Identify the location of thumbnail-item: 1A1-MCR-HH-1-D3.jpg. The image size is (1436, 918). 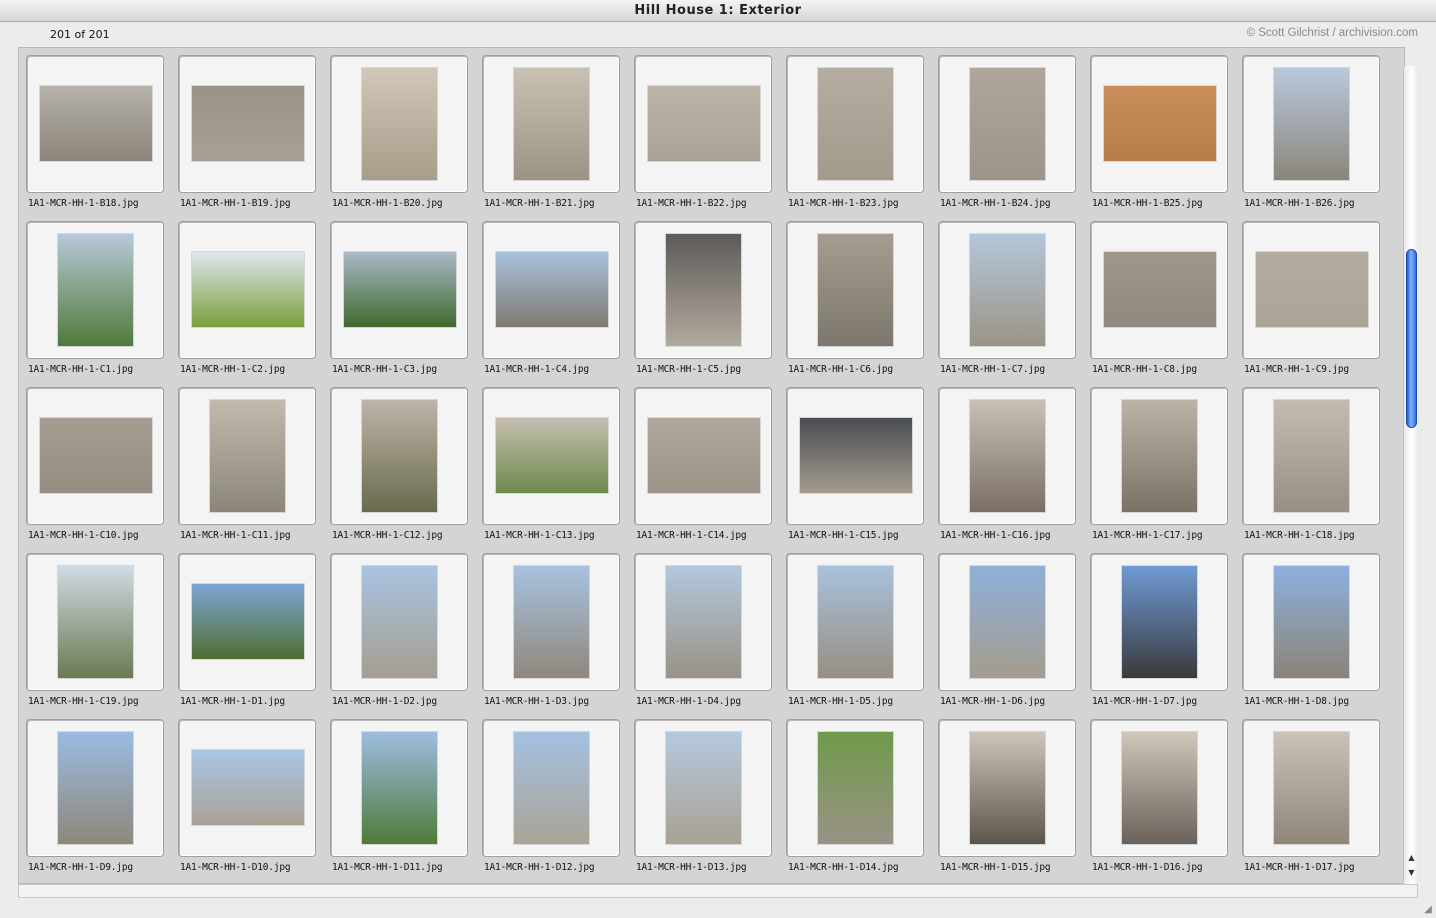
(548, 630).